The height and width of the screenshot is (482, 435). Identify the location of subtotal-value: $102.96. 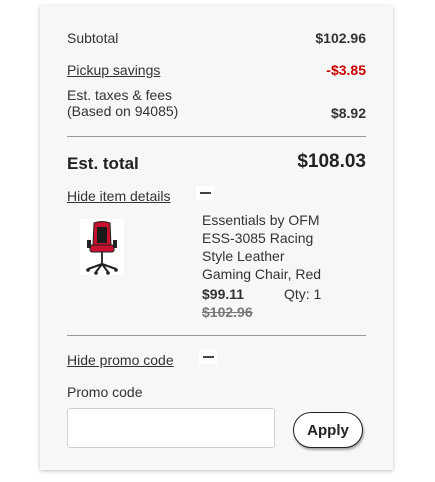
(340, 38).